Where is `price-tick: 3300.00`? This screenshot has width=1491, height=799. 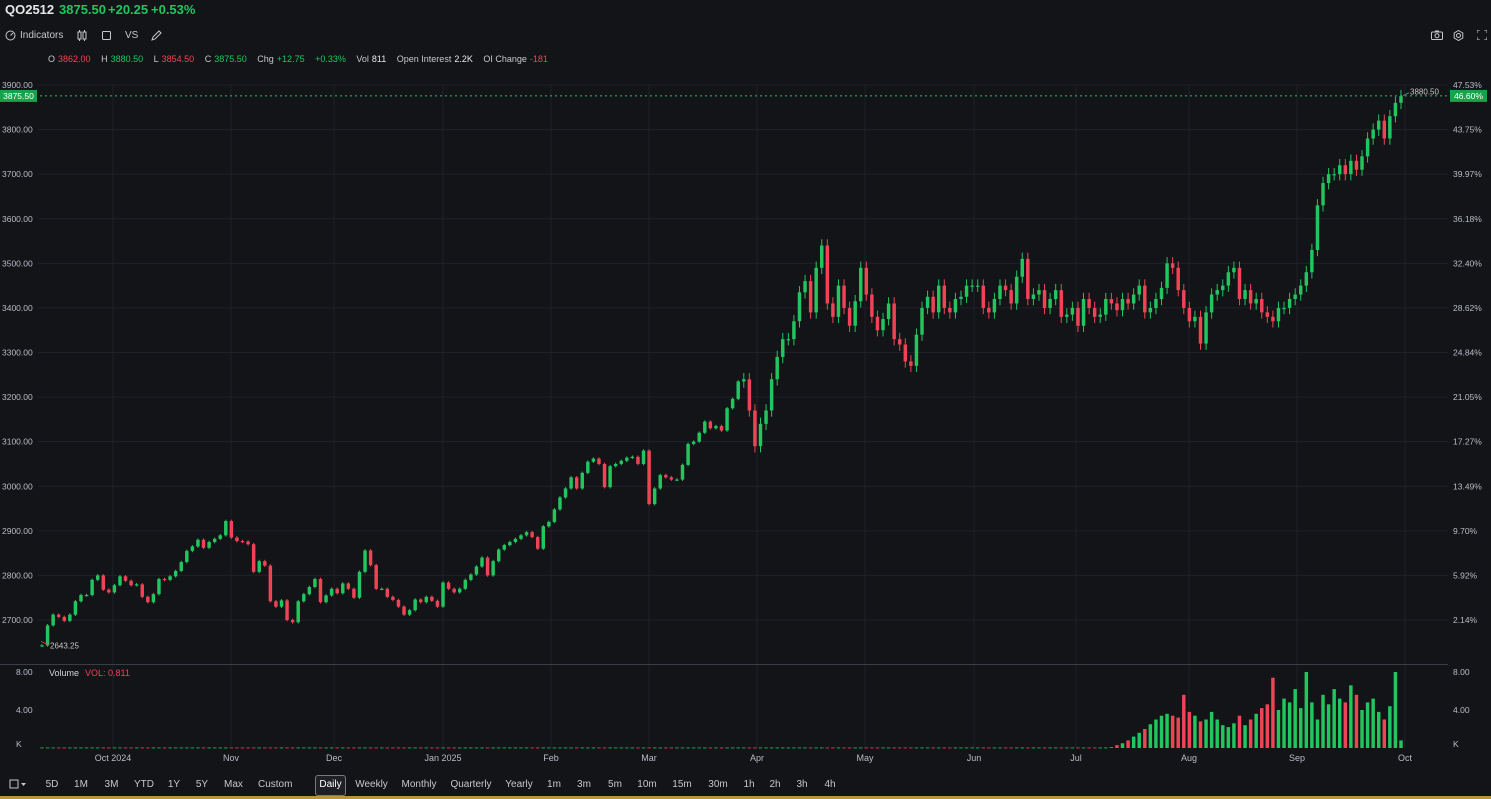
price-tick: 3300.00 is located at coordinates (17, 353).